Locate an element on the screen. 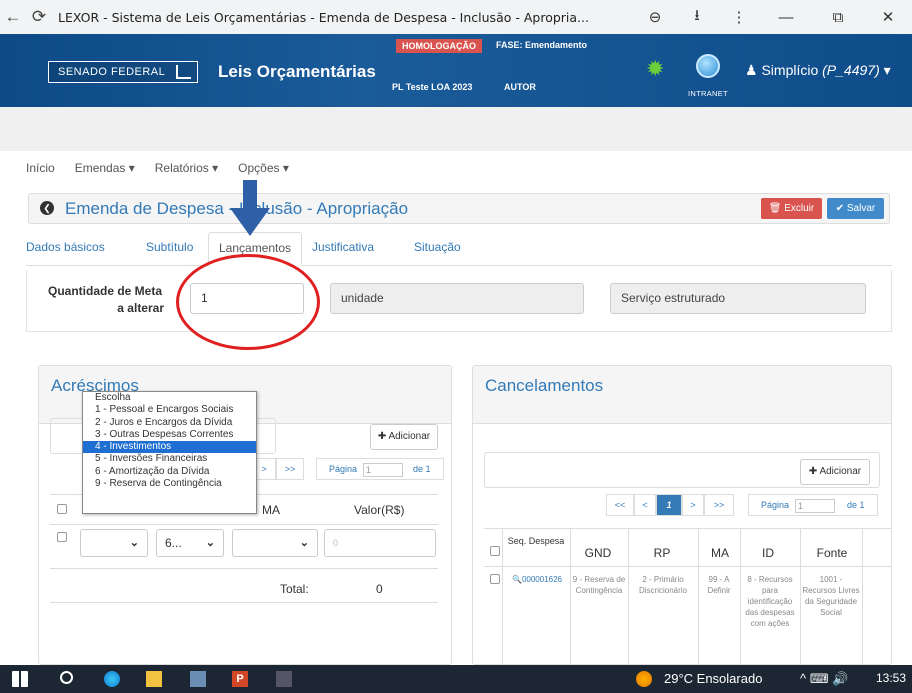  clock: 13:53 is located at coordinates (891, 678).